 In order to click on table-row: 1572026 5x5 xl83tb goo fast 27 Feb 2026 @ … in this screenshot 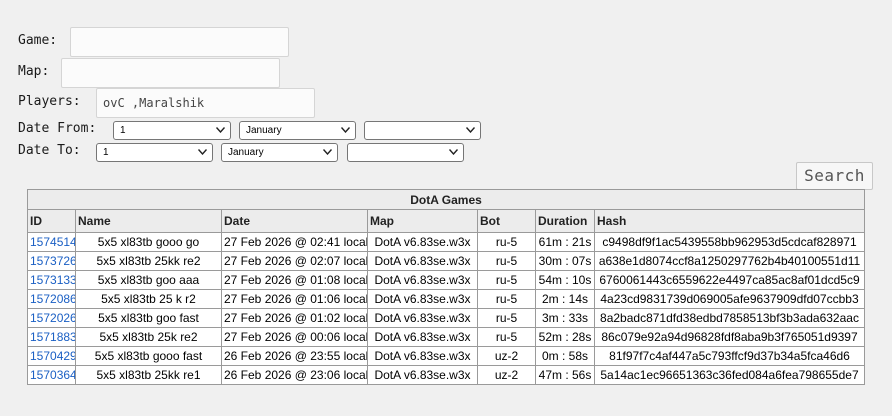, I will do `click(446, 318)`.